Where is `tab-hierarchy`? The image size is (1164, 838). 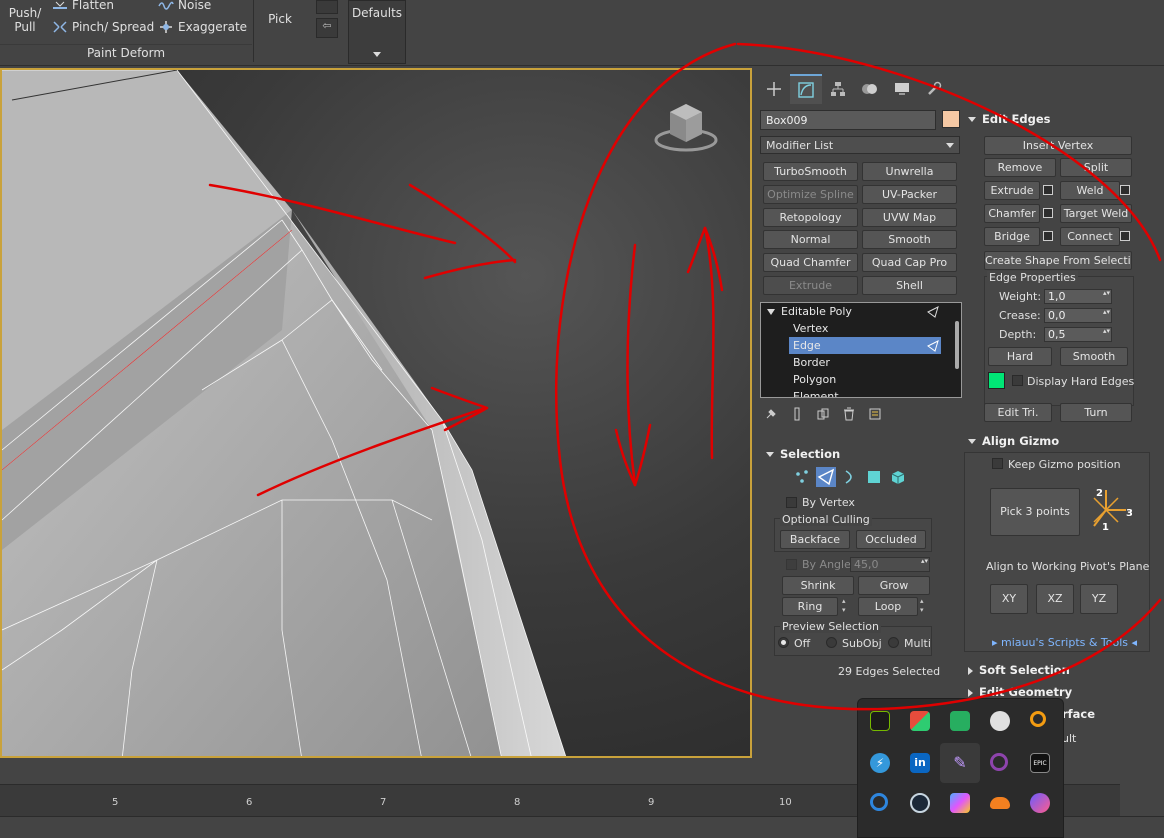 tab-hierarchy is located at coordinates (838, 89).